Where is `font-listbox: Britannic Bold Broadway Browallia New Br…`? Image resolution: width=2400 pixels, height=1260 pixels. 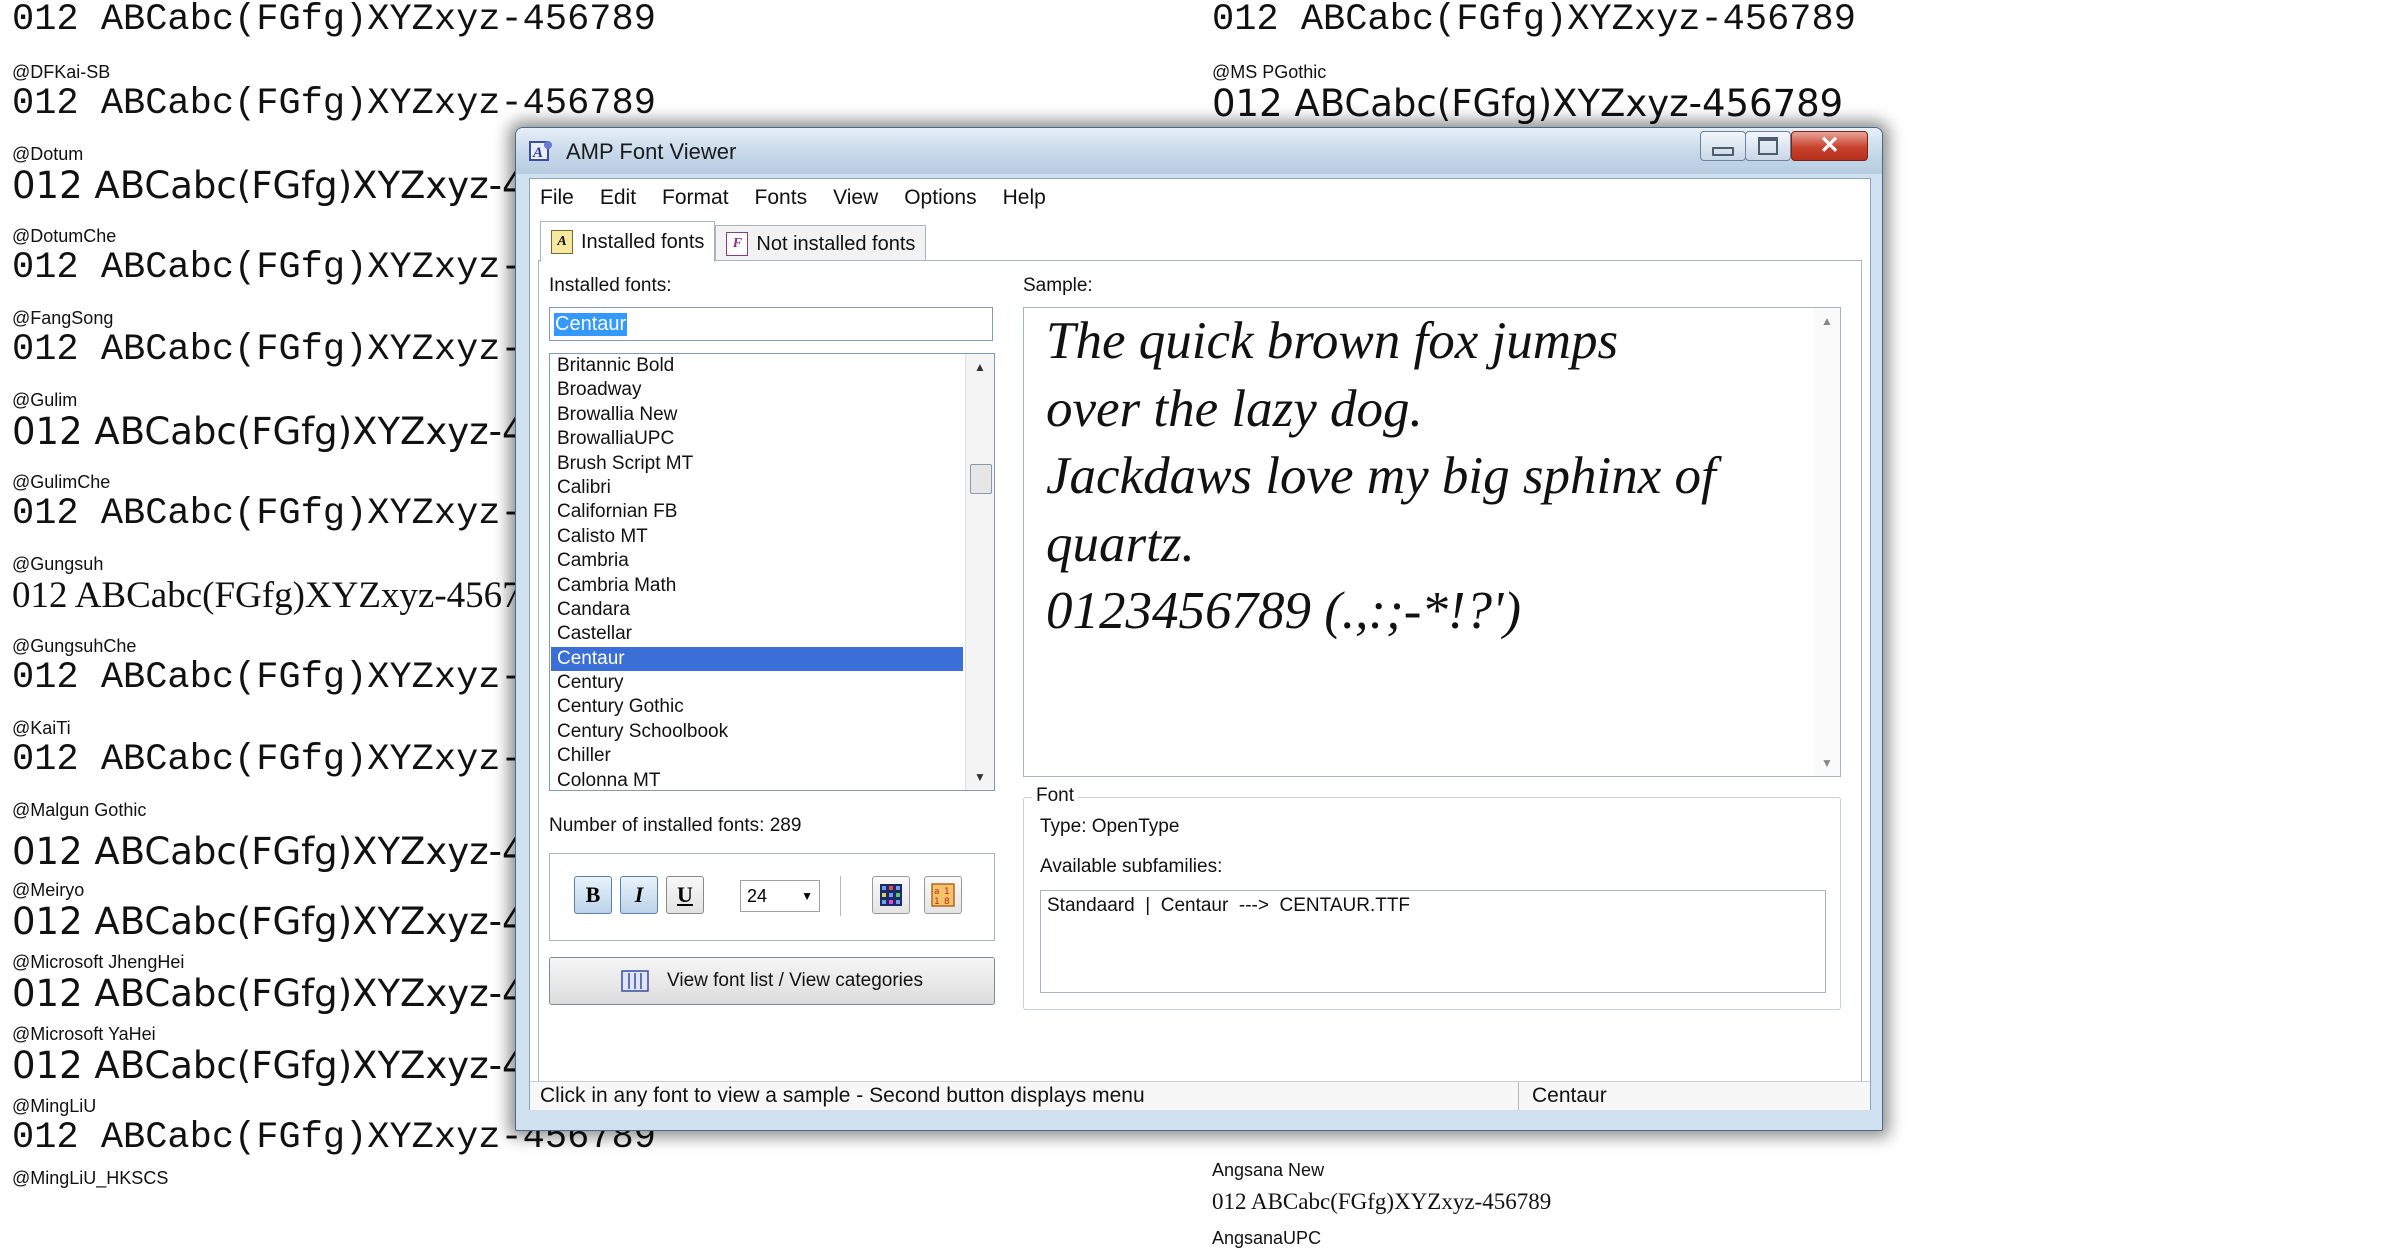 font-listbox: Britannic Bold Broadway Browallia New Br… is located at coordinates (772, 572).